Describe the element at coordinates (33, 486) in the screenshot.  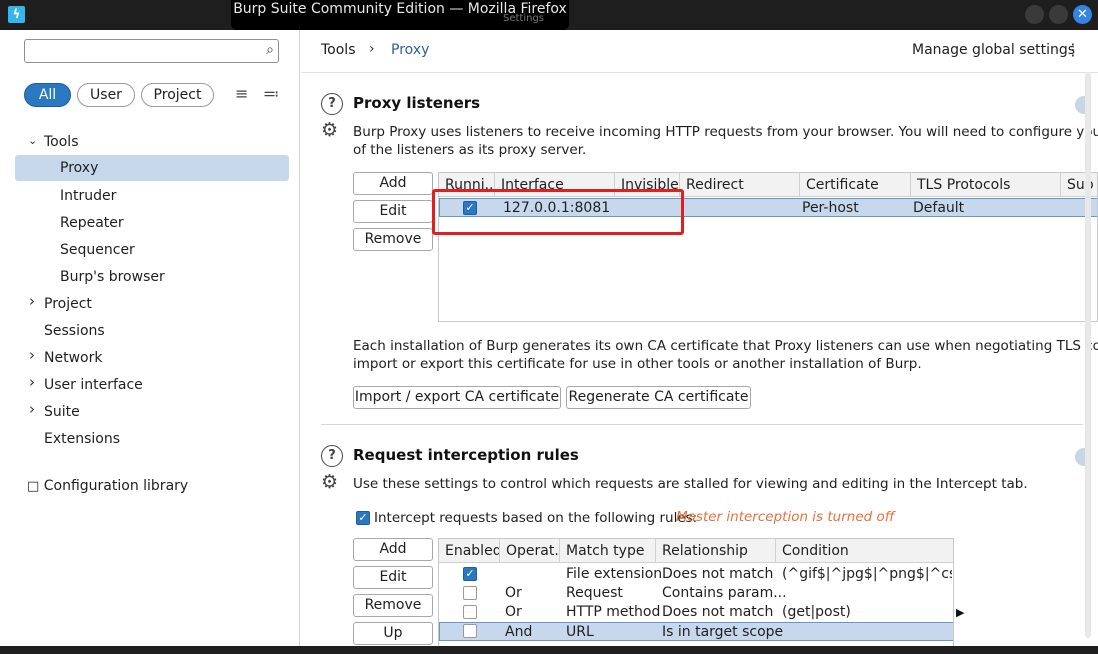
I see `book-icon: □` at that location.